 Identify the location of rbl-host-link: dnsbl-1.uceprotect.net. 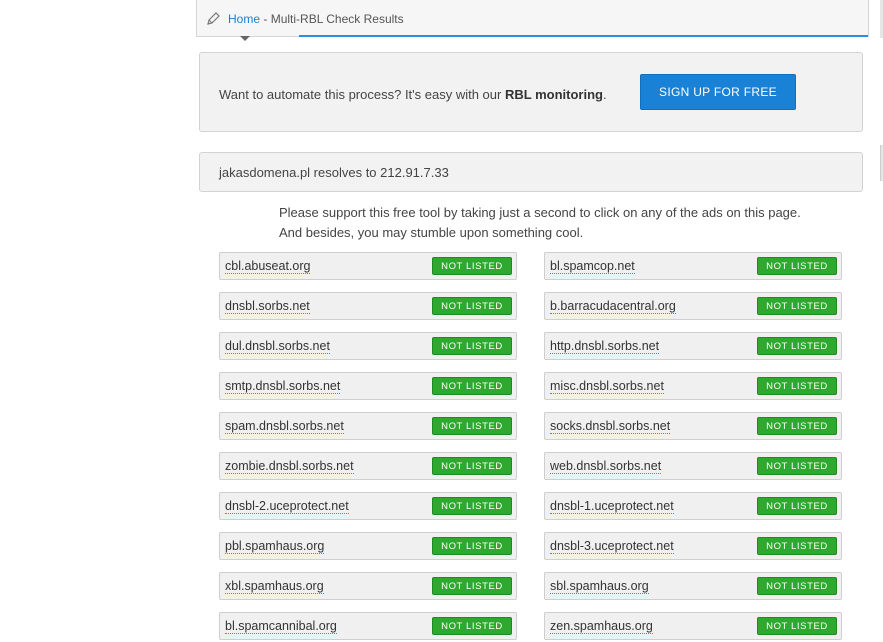
(612, 506).